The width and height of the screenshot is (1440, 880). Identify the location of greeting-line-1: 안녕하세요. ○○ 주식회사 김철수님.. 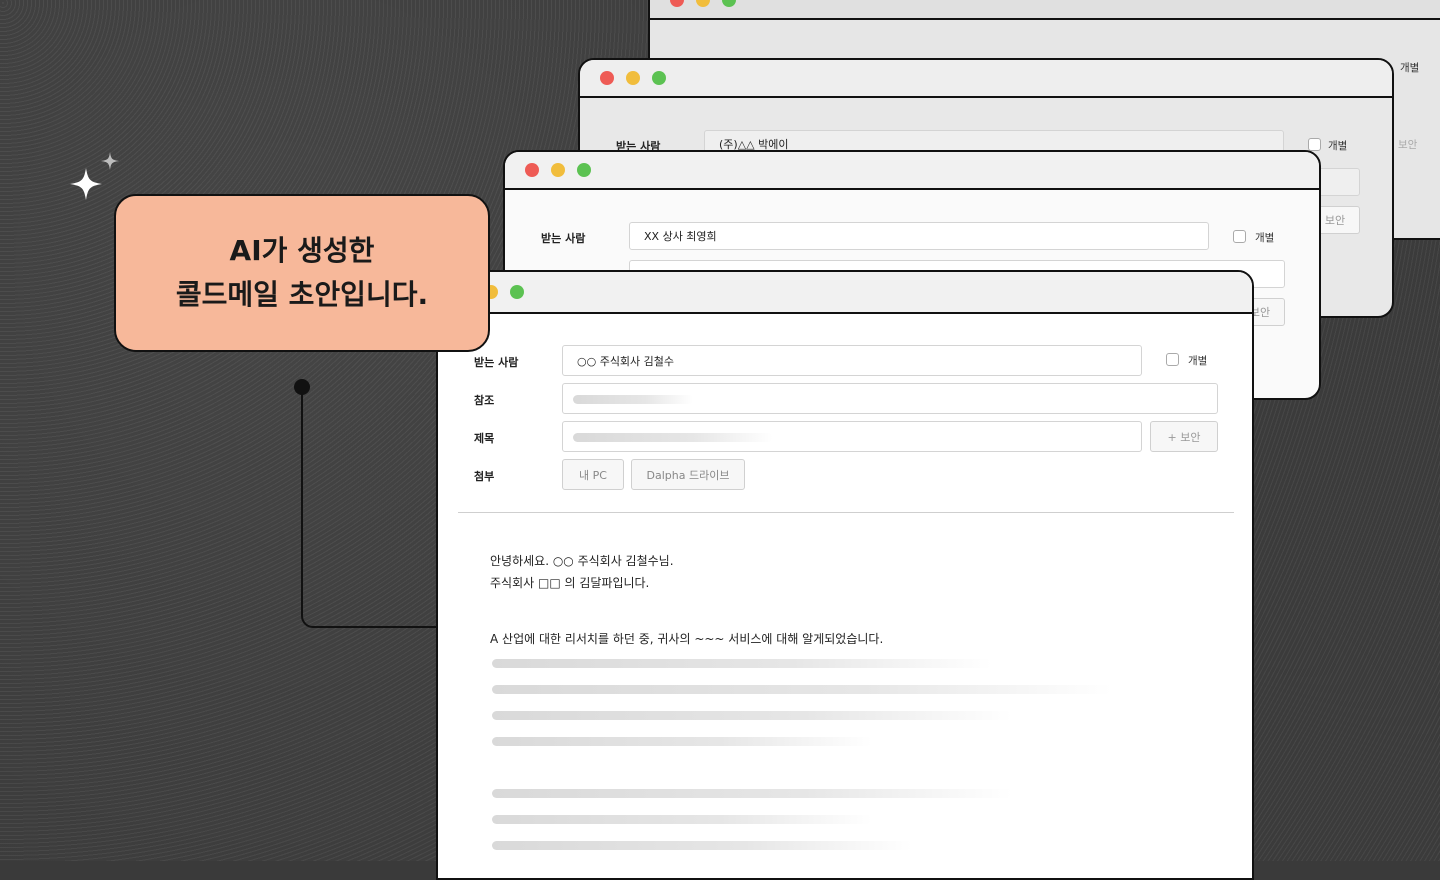
(582, 561).